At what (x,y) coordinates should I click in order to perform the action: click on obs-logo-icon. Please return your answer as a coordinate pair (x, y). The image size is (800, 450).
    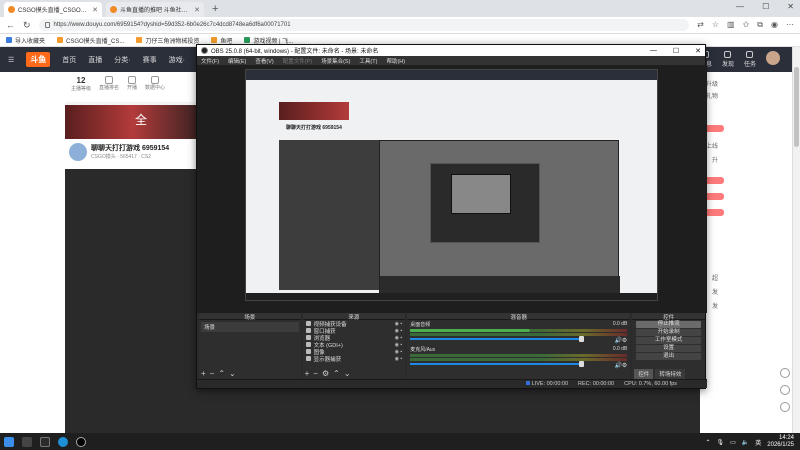
    Looking at the image, I should click on (204, 50).